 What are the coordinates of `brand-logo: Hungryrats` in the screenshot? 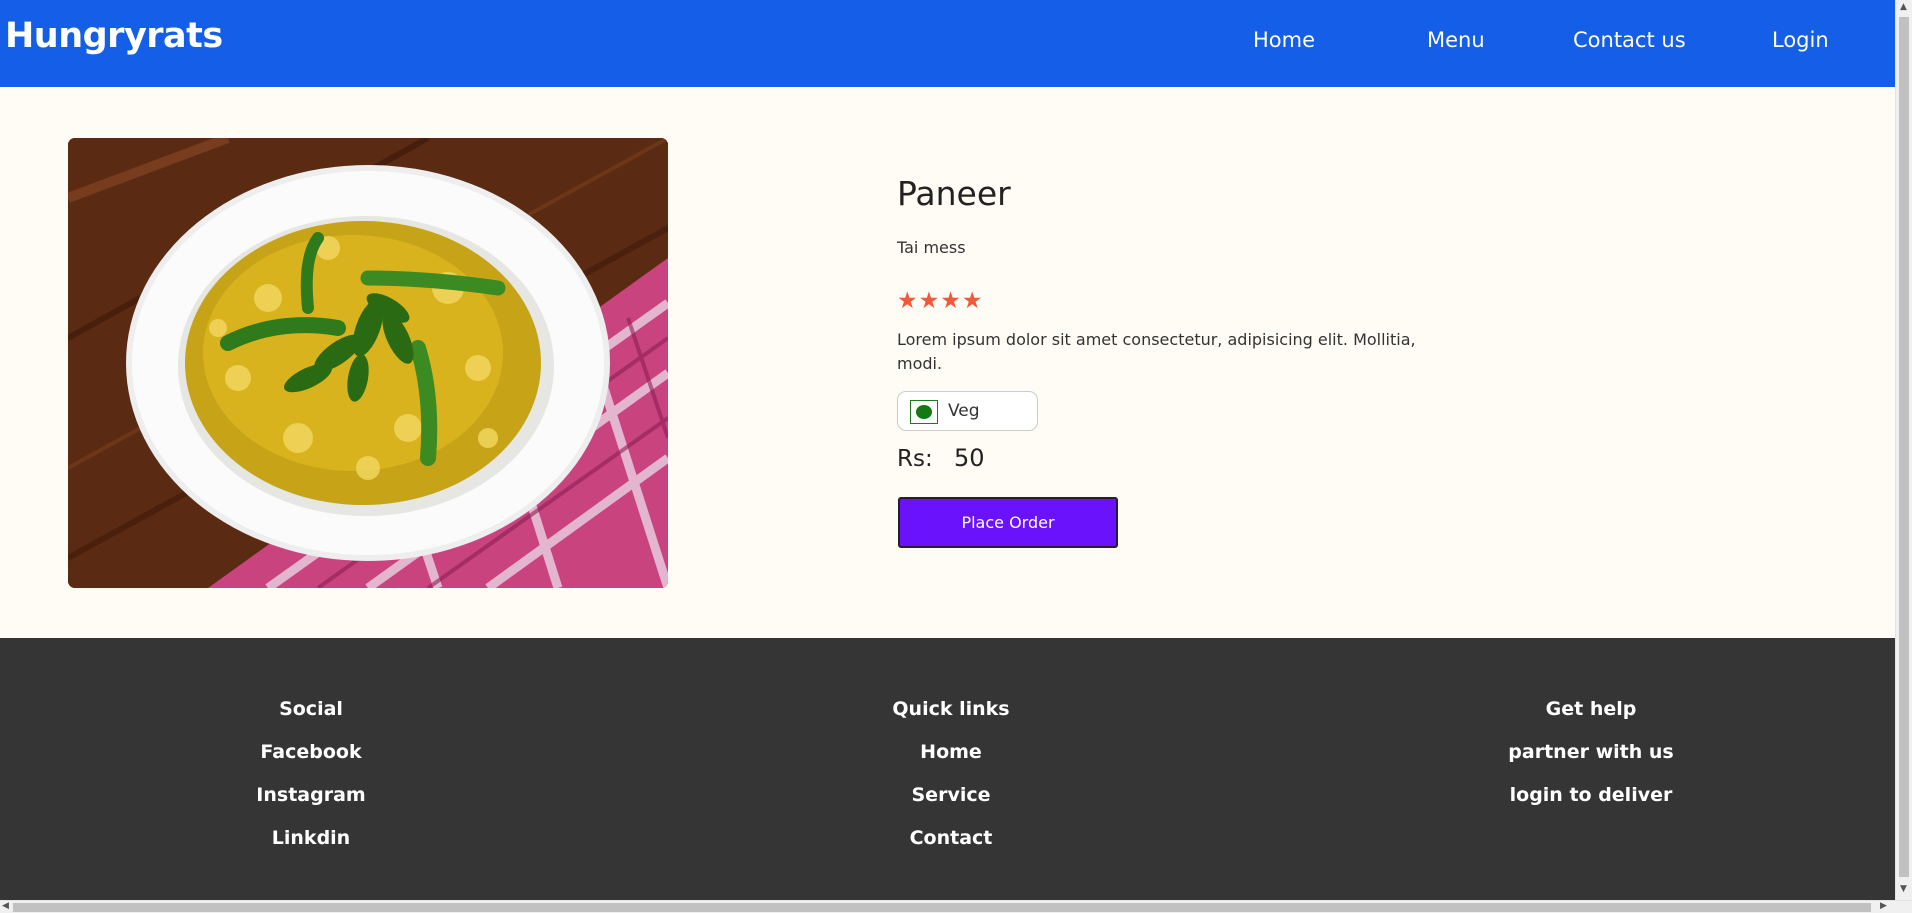 It's located at (114, 36).